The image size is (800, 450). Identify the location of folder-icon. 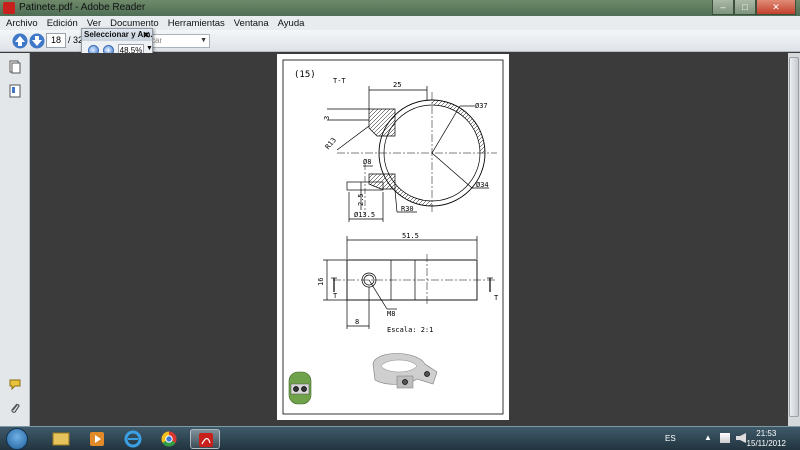
(61, 439).